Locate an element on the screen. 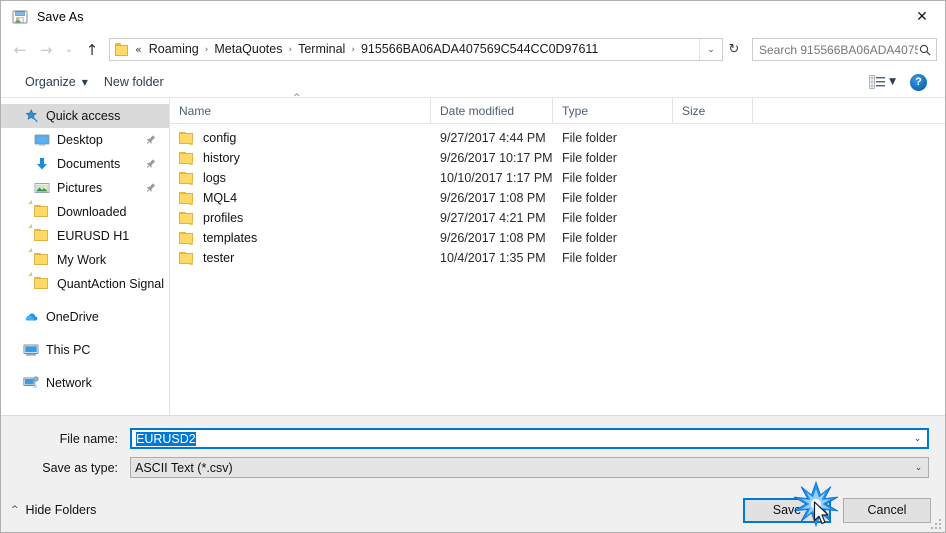 This screenshot has width=946, height=533. file-name-value: EURUSD2 is located at coordinates (520, 438).